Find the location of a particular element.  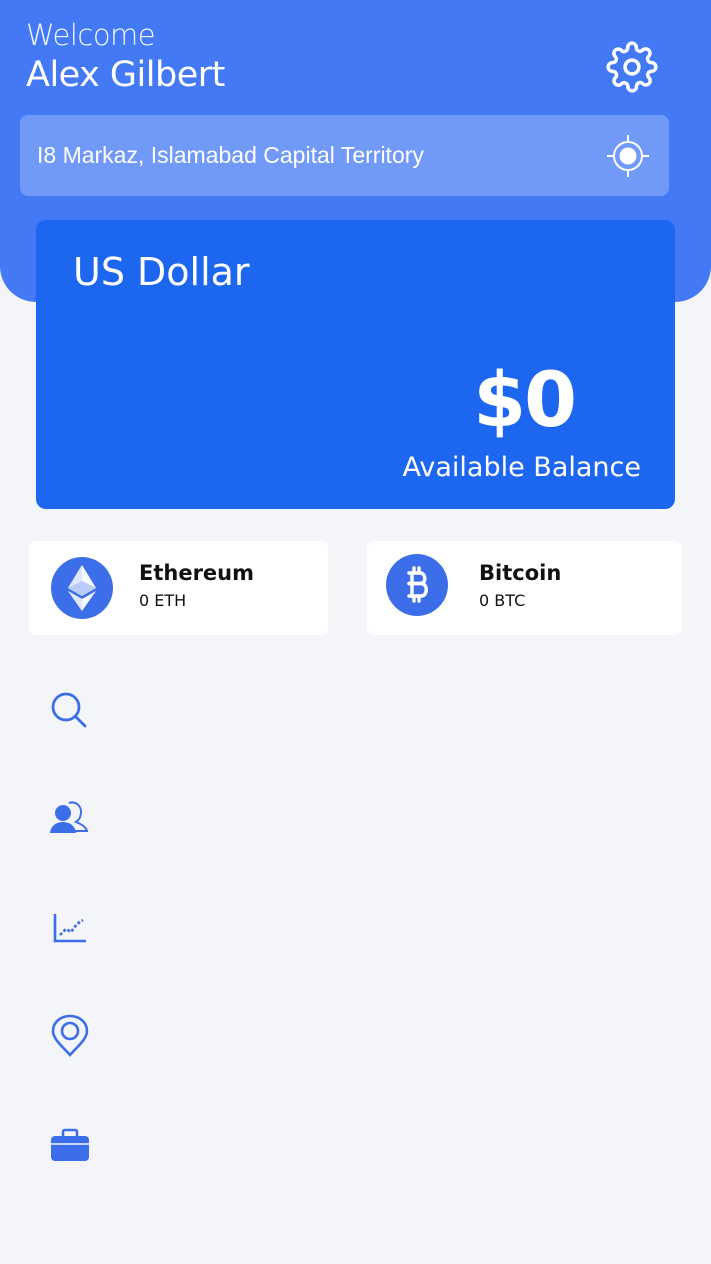

nav-briefcase-button is located at coordinates (70, 1145).